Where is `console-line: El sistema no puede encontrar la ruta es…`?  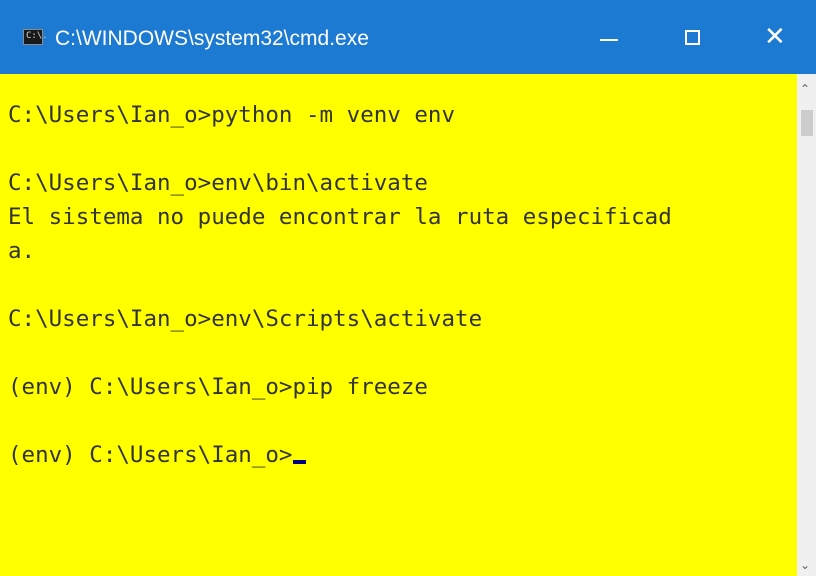 console-line: El sistema no puede encontrar la ruta es… is located at coordinates (340, 217).